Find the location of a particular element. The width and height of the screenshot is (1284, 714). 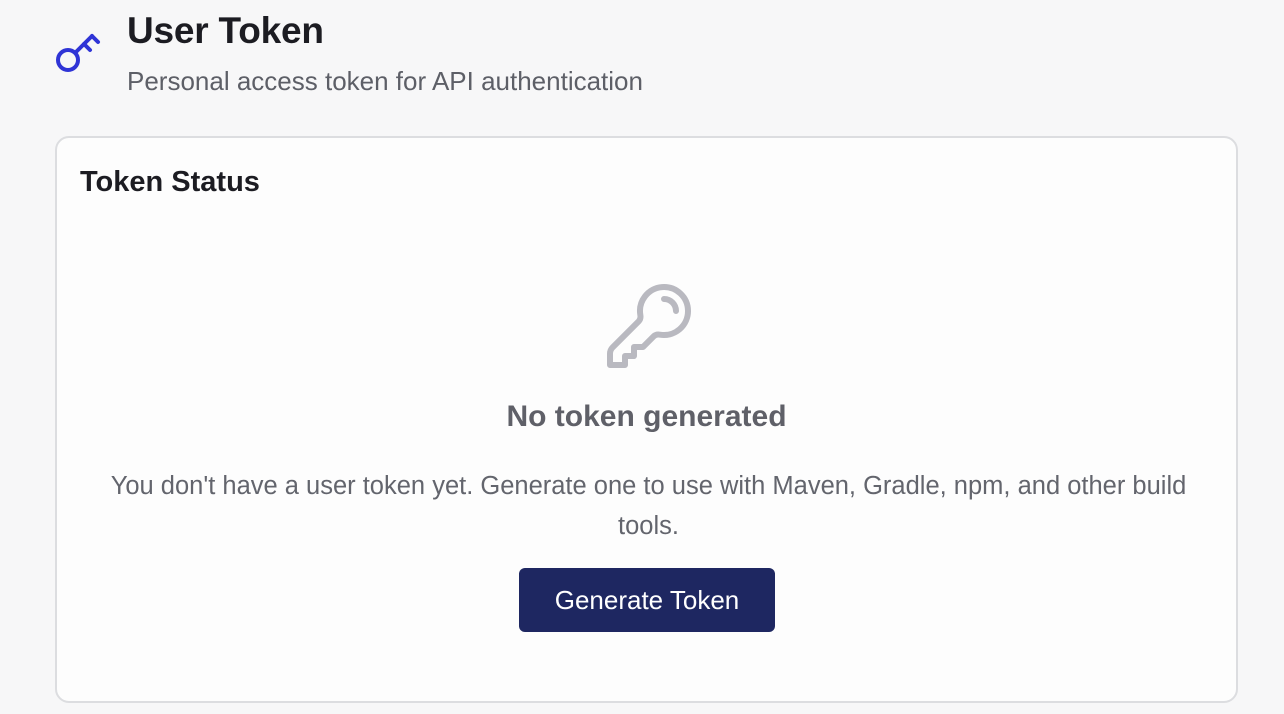

empty-state-title: No token generated is located at coordinates (646, 416).